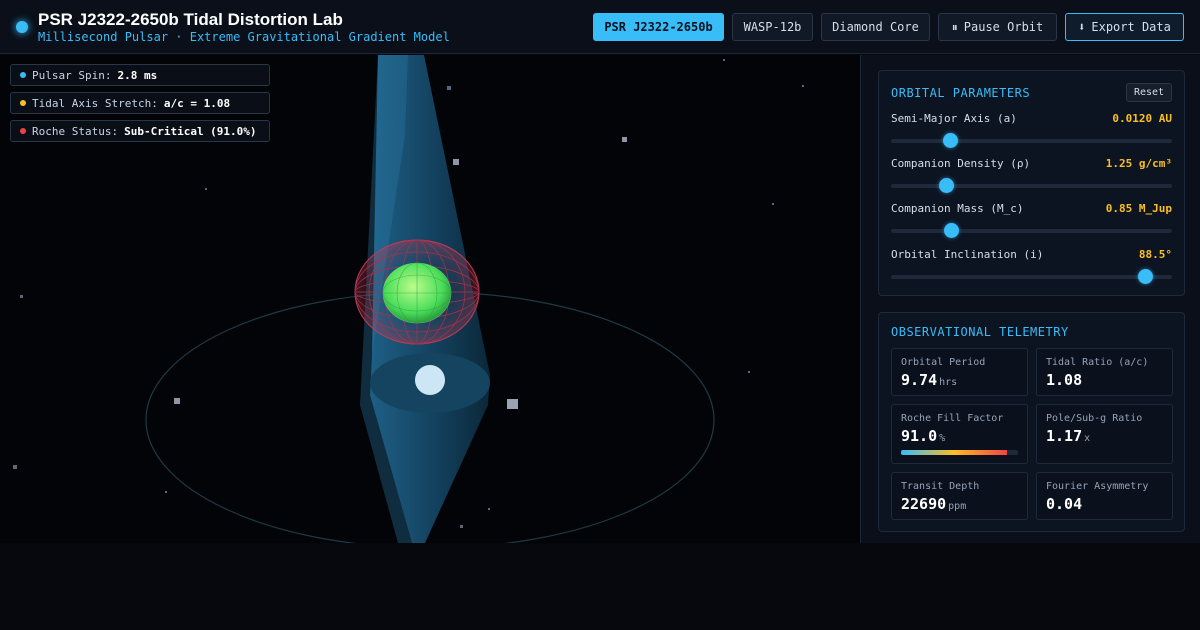 The width and height of the screenshot is (1200, 630). I want to click on param-label: Companion Density (ρ), so click(961, 163).